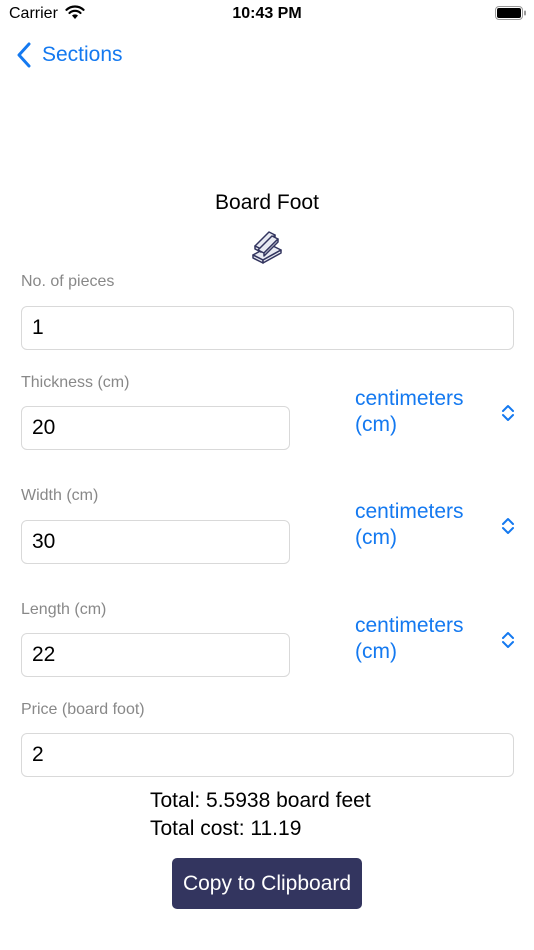 Image resolution: width=534 pixels, height=950 pixels. I want to click on copy-to-clipboard-button: Copy to Clipboard, so click(267, 883).